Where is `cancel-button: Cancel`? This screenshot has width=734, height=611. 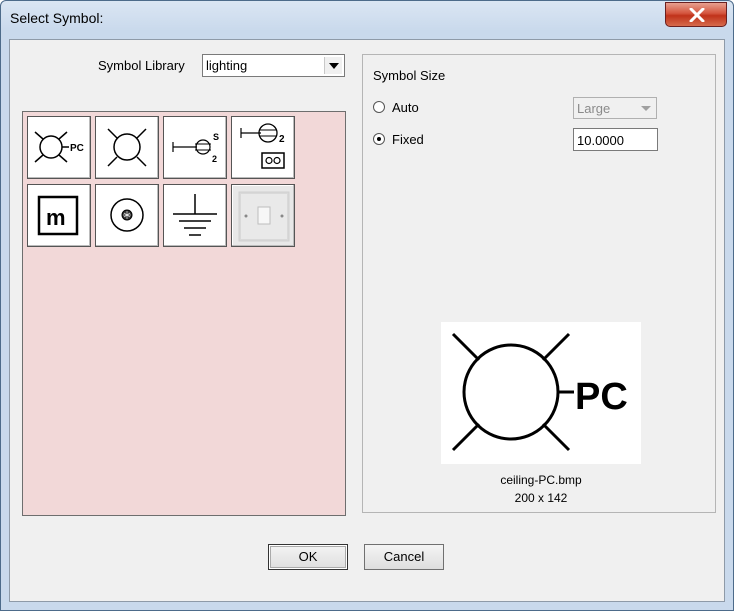
cancel-button: Cancel is located at coordinates (404, 557).